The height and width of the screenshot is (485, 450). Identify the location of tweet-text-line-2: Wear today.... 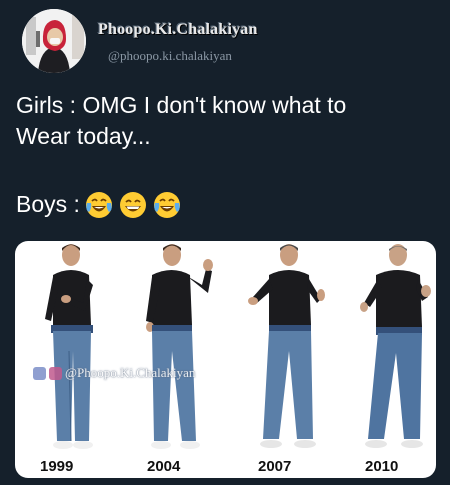
(83, 136).